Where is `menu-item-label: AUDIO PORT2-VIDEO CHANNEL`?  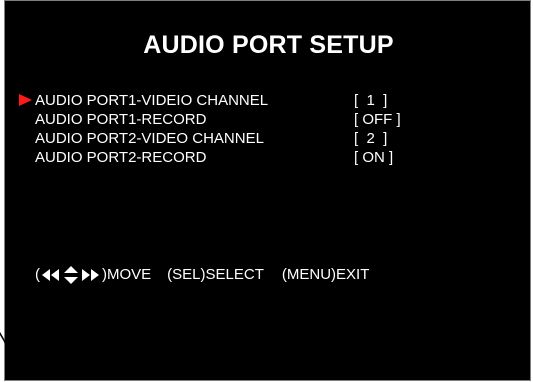 menu-item-label: AUDIO PORT2-VIDEO CHANNEL is located at coordinates (149, 138).